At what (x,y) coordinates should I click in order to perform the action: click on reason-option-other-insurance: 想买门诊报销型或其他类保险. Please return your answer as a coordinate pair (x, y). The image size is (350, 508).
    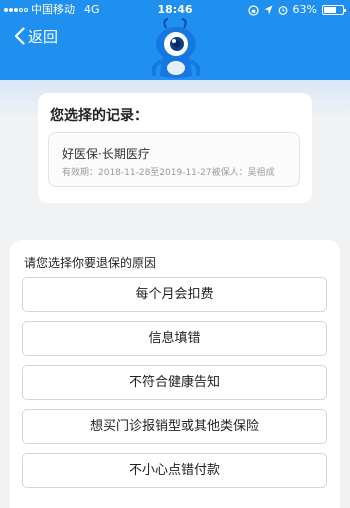
    Looking at the image, I should click on (174, 426).